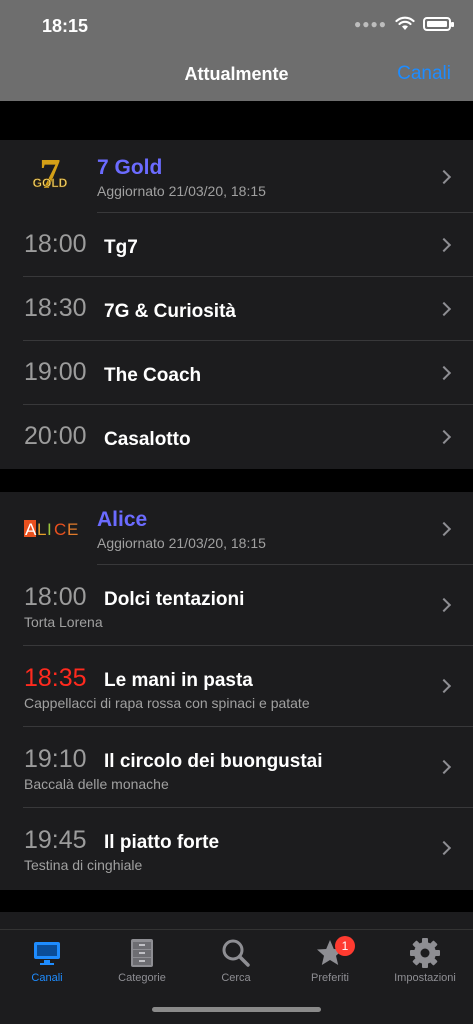 Image resolution: width=473 pixels, height=1024 pixels. I want to click on program-time: 19:45, so click(55, 840).